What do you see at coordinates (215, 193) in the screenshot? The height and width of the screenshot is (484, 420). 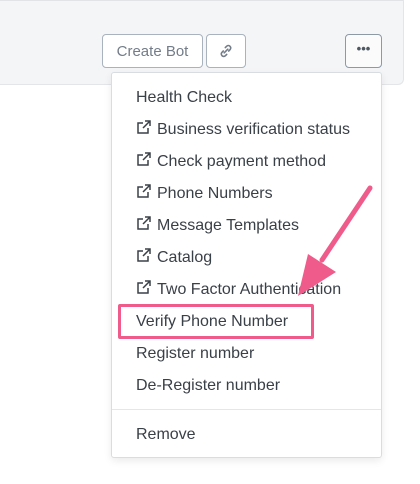 I see `menu-item-label: Phone Numbers` at bounding box center [215, 193].